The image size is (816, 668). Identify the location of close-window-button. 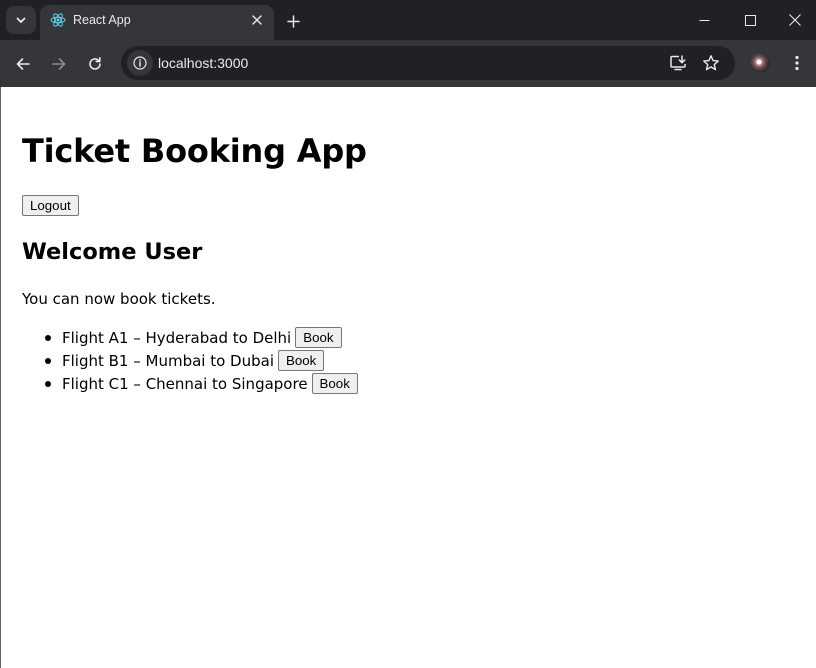
(794, 20).